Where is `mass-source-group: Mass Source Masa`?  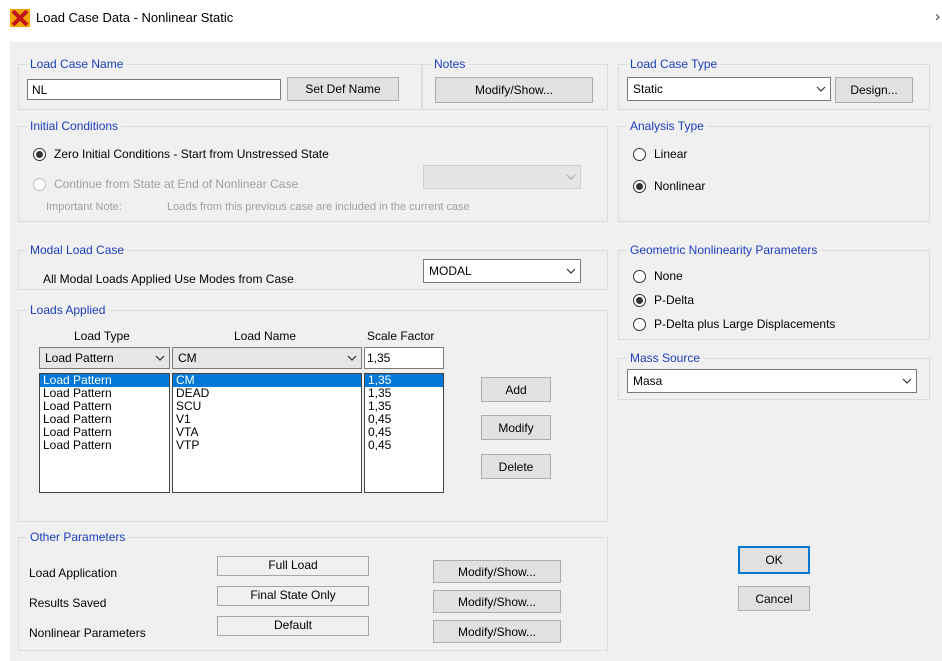 mass-source-group: Mass Source Masa is located at coordinates (774, 375).